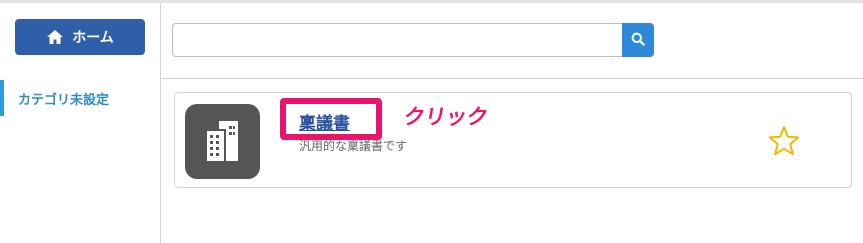  I want to click on search-bar, so click(413, 40).